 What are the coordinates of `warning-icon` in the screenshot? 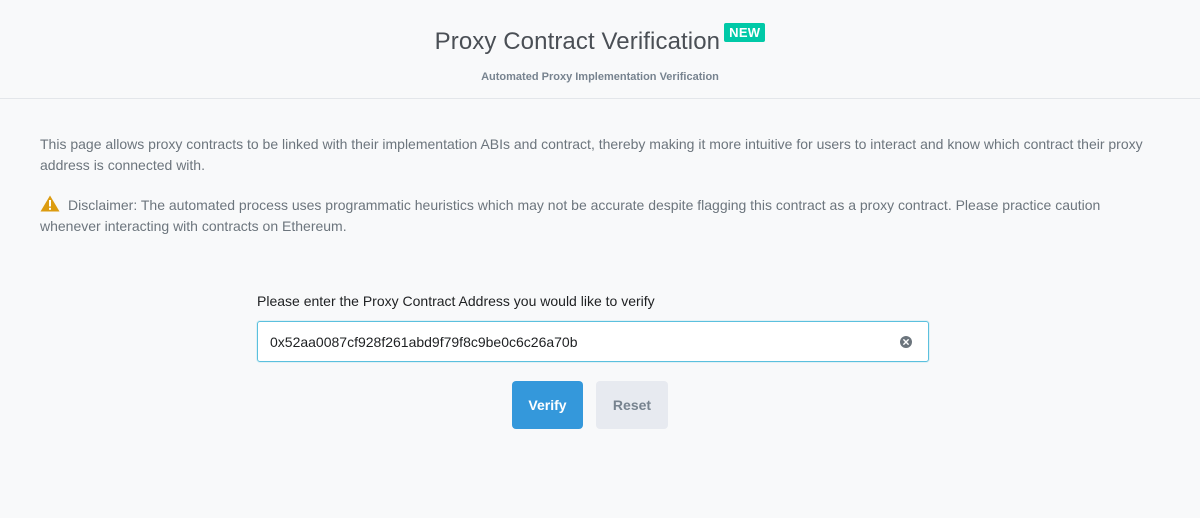 It's located at (50, 203).